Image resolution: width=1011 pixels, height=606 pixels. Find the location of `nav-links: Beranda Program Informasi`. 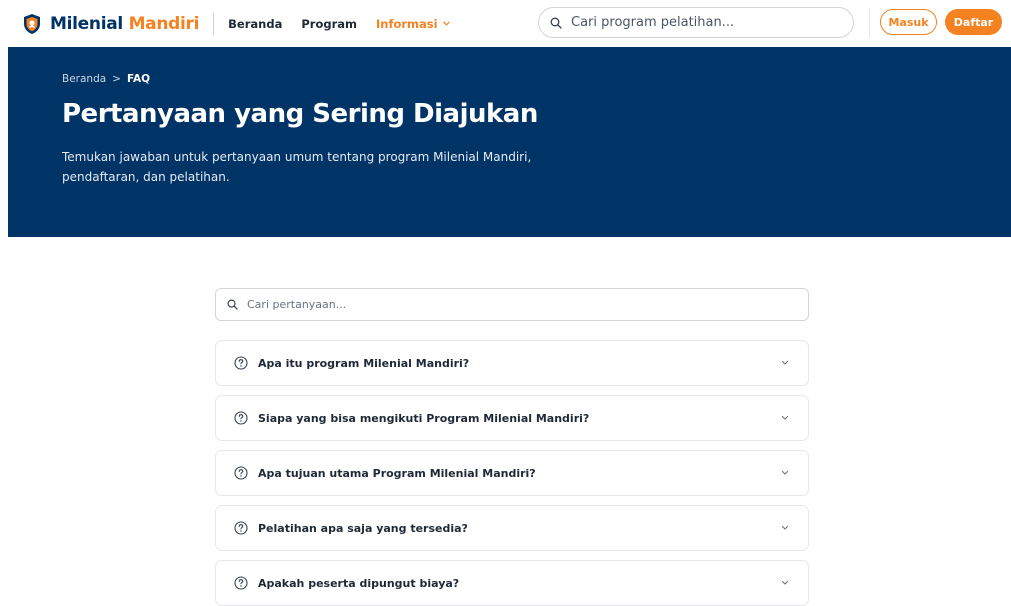

nav-links: Beranda Program Informasi is located at coordinates (339, 24).